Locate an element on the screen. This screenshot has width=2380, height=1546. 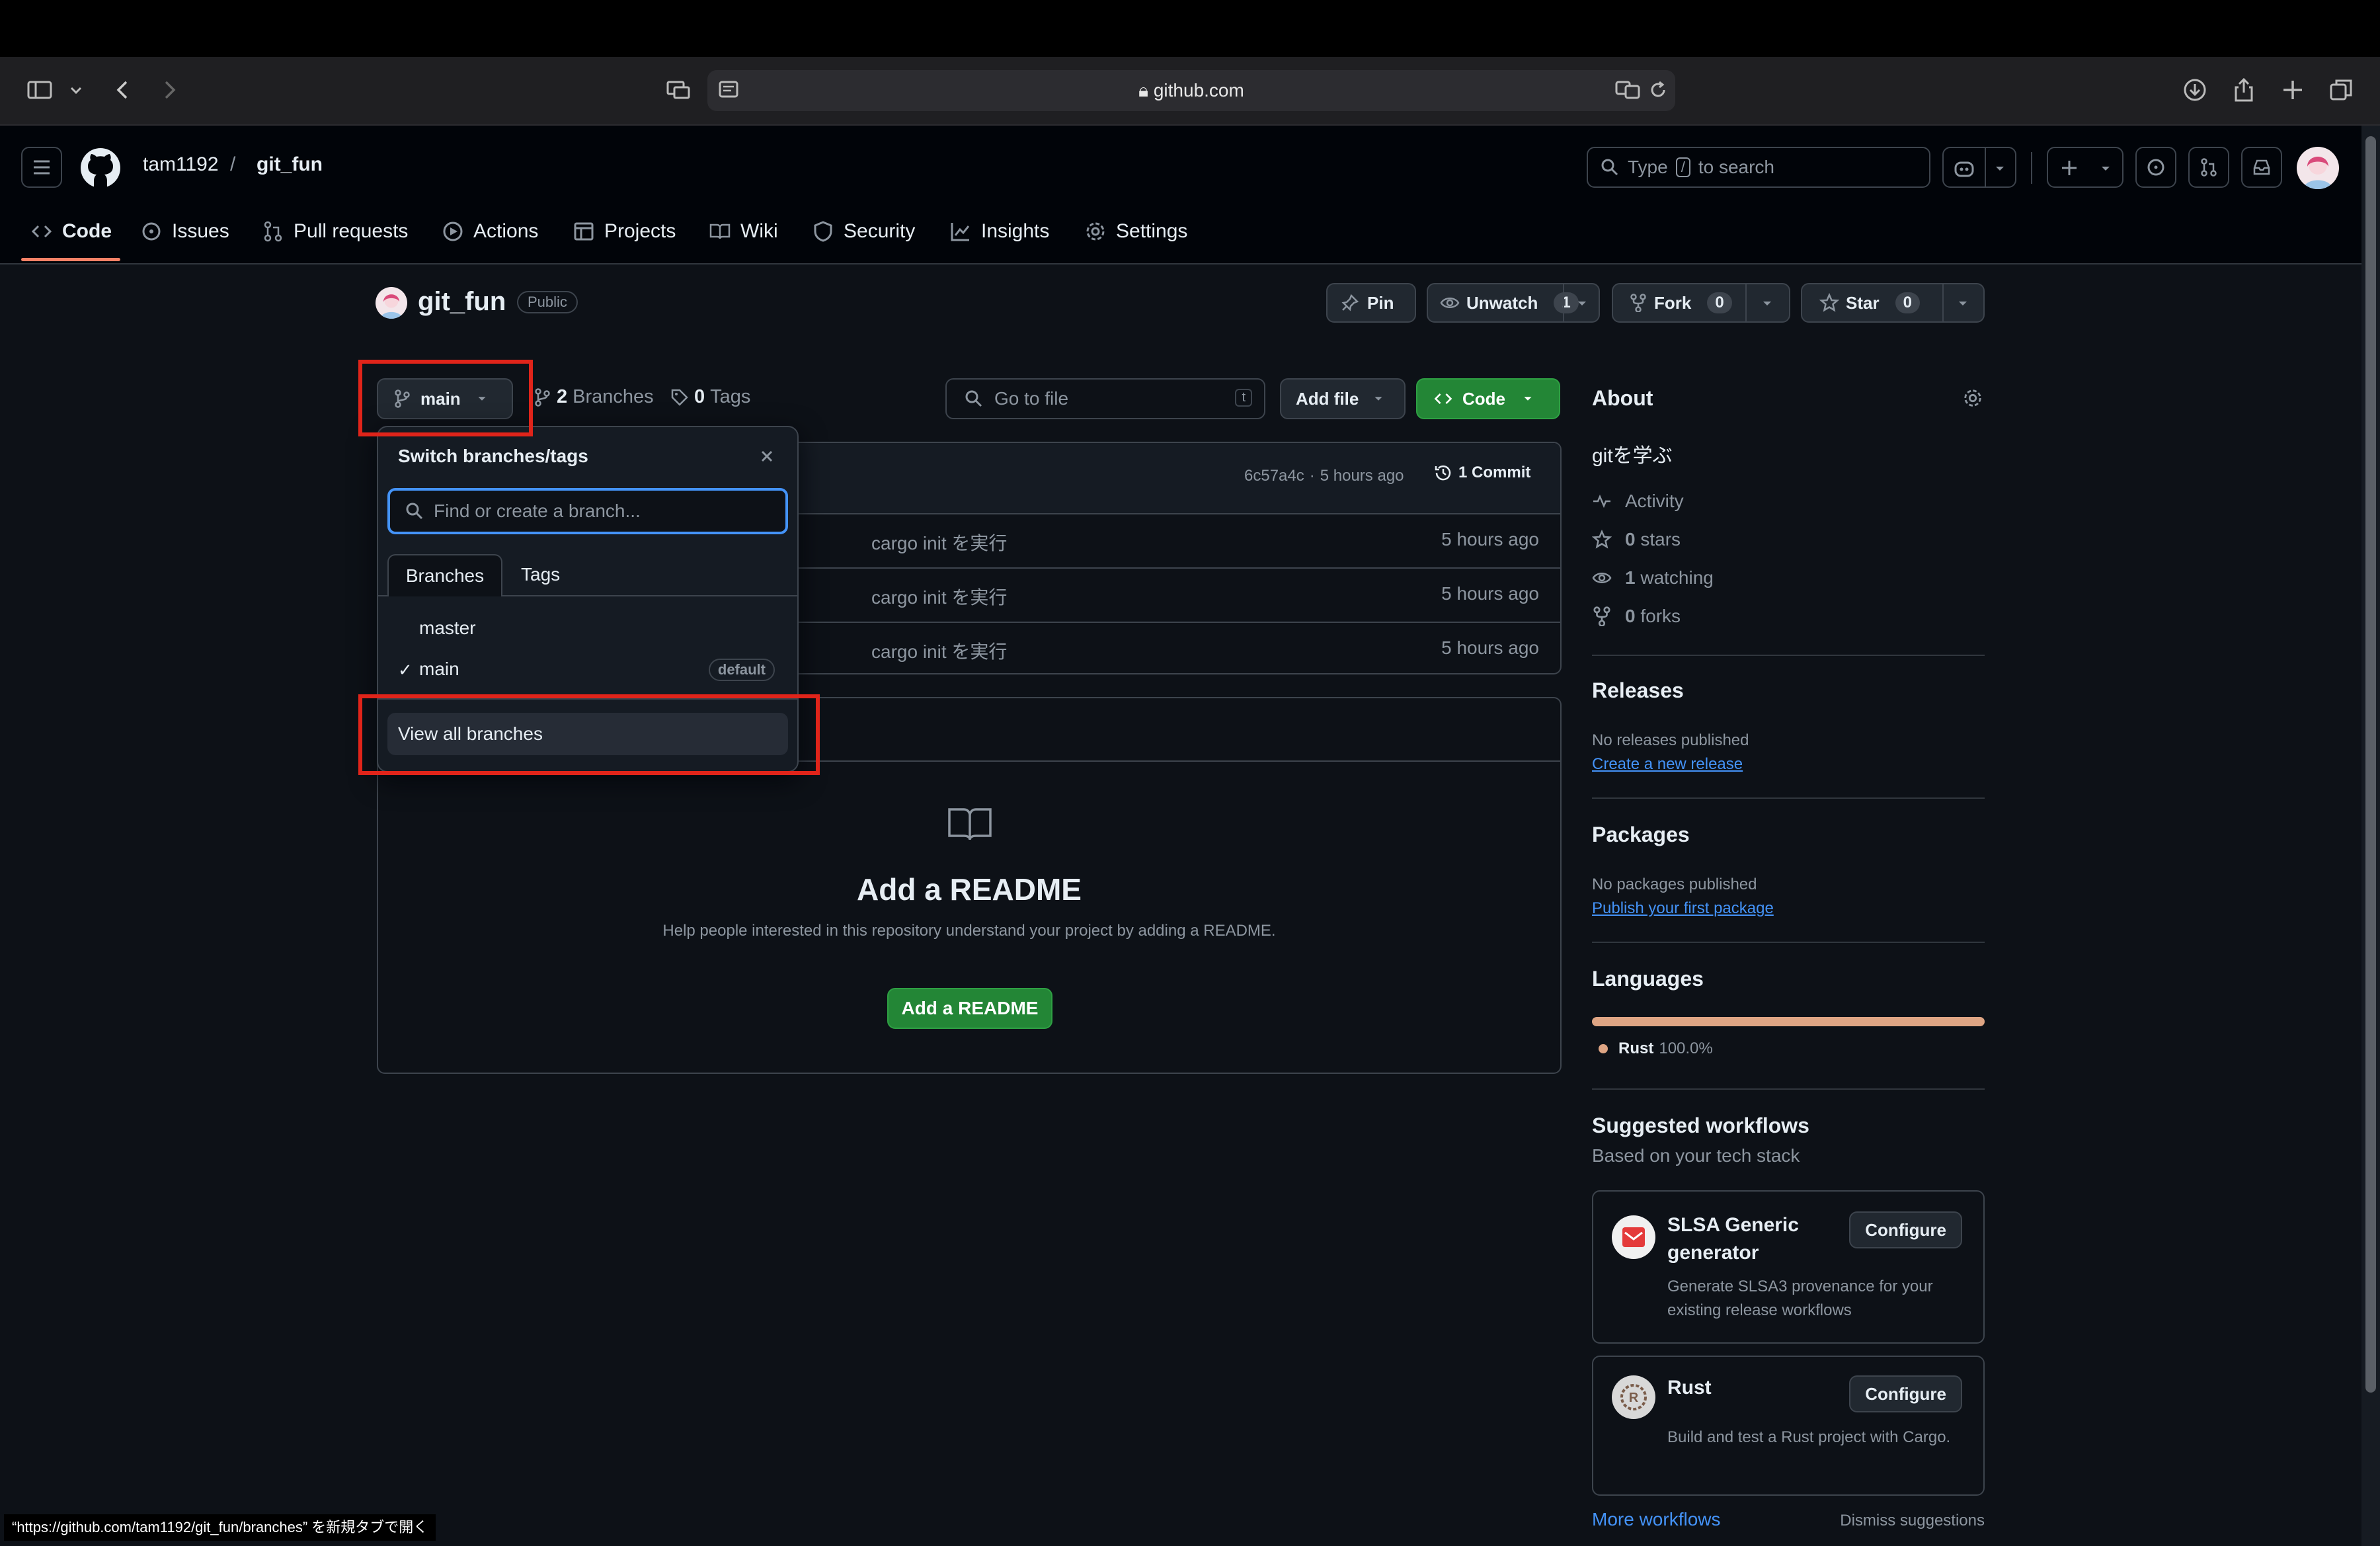
create-new-button is located at coordinates (2085, 167).